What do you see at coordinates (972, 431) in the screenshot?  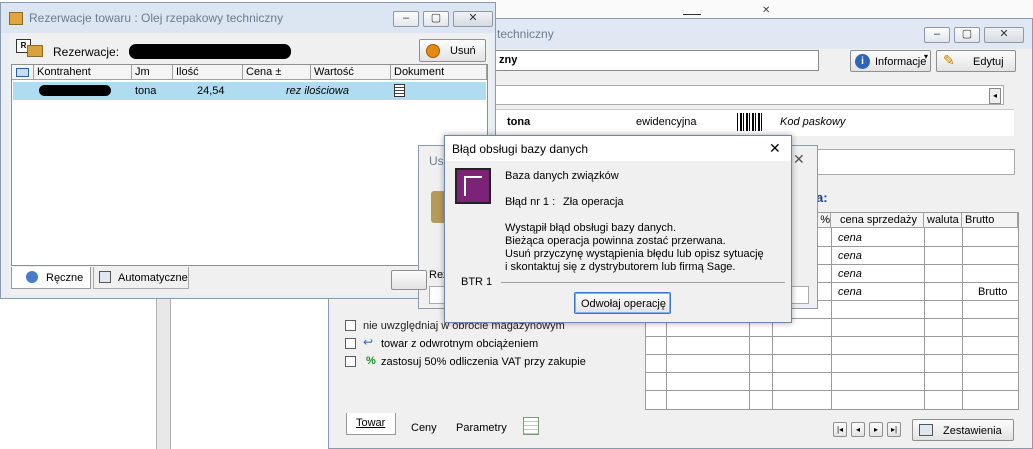 I see `report-button-label: Zestawienia` at bounding box center [972, 431].